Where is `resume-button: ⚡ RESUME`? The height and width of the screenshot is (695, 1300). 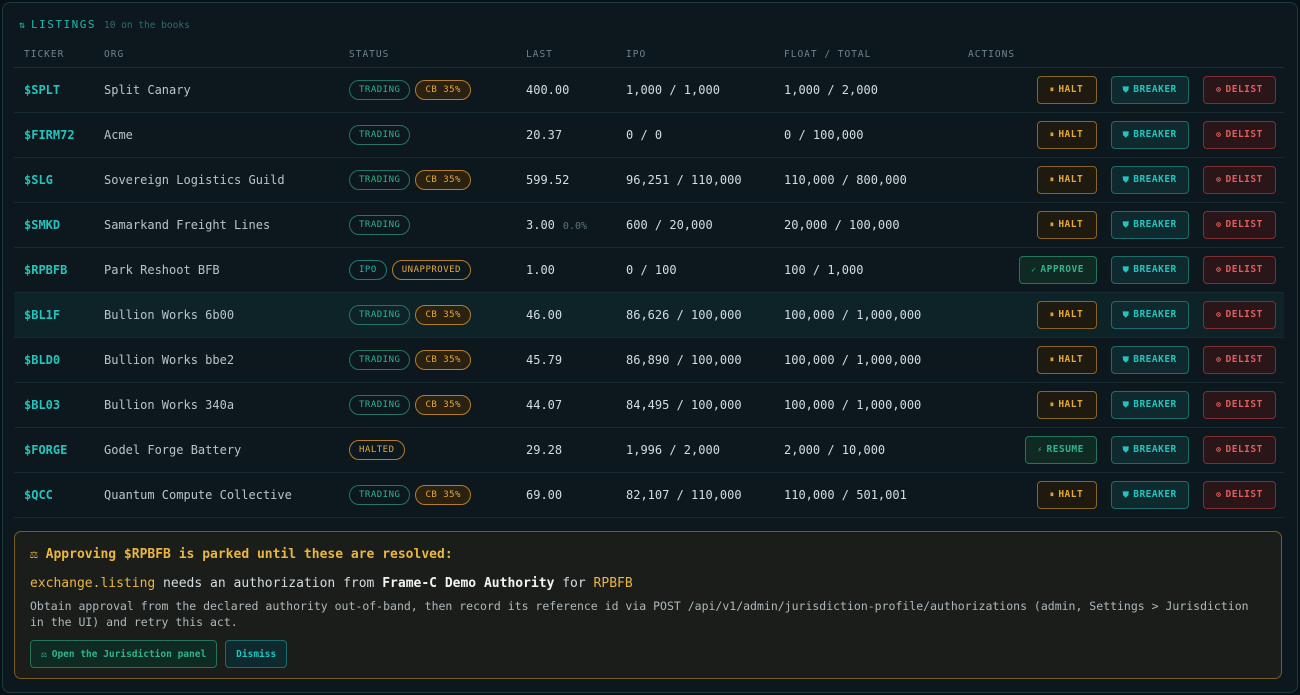 resume-button: ⚡ RESUME is located at coordinates (1060, 449).